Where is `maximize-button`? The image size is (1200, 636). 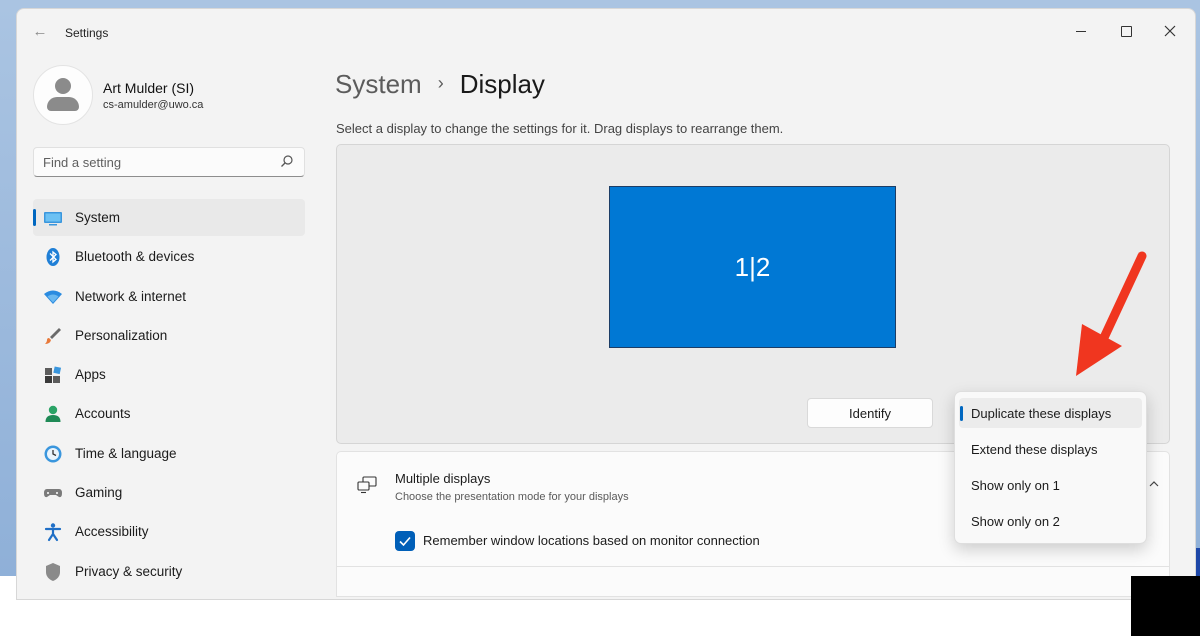 maximize-button is located at coordinates (1126, 30).